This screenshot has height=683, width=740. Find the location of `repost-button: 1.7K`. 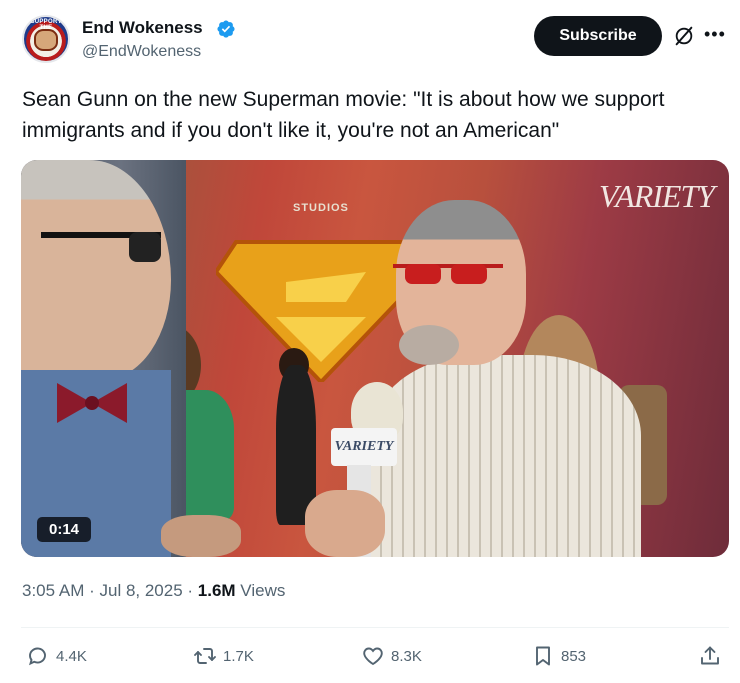

repost-button: 1.7K is located at coordinates (223, 656).